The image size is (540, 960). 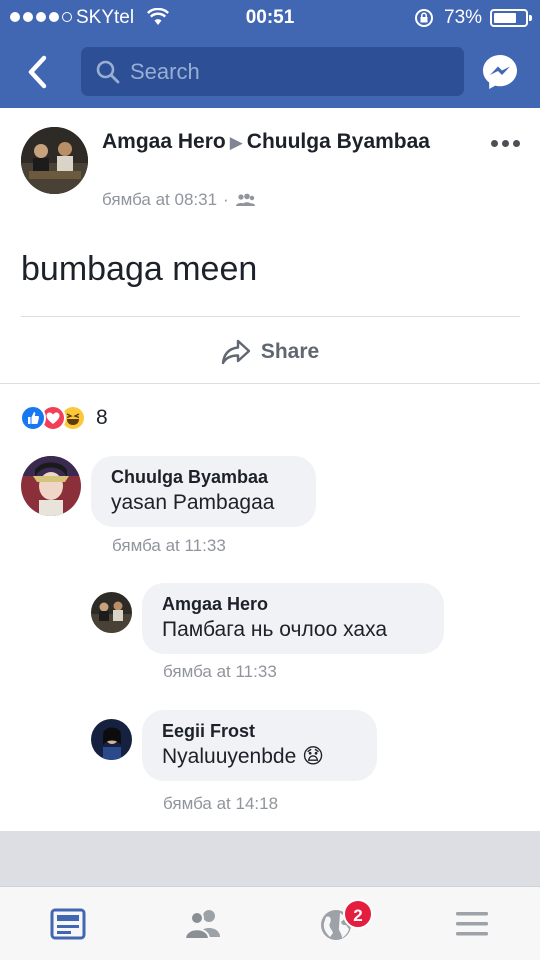 I want to click on battery-icon, so click(x=511, y=18).